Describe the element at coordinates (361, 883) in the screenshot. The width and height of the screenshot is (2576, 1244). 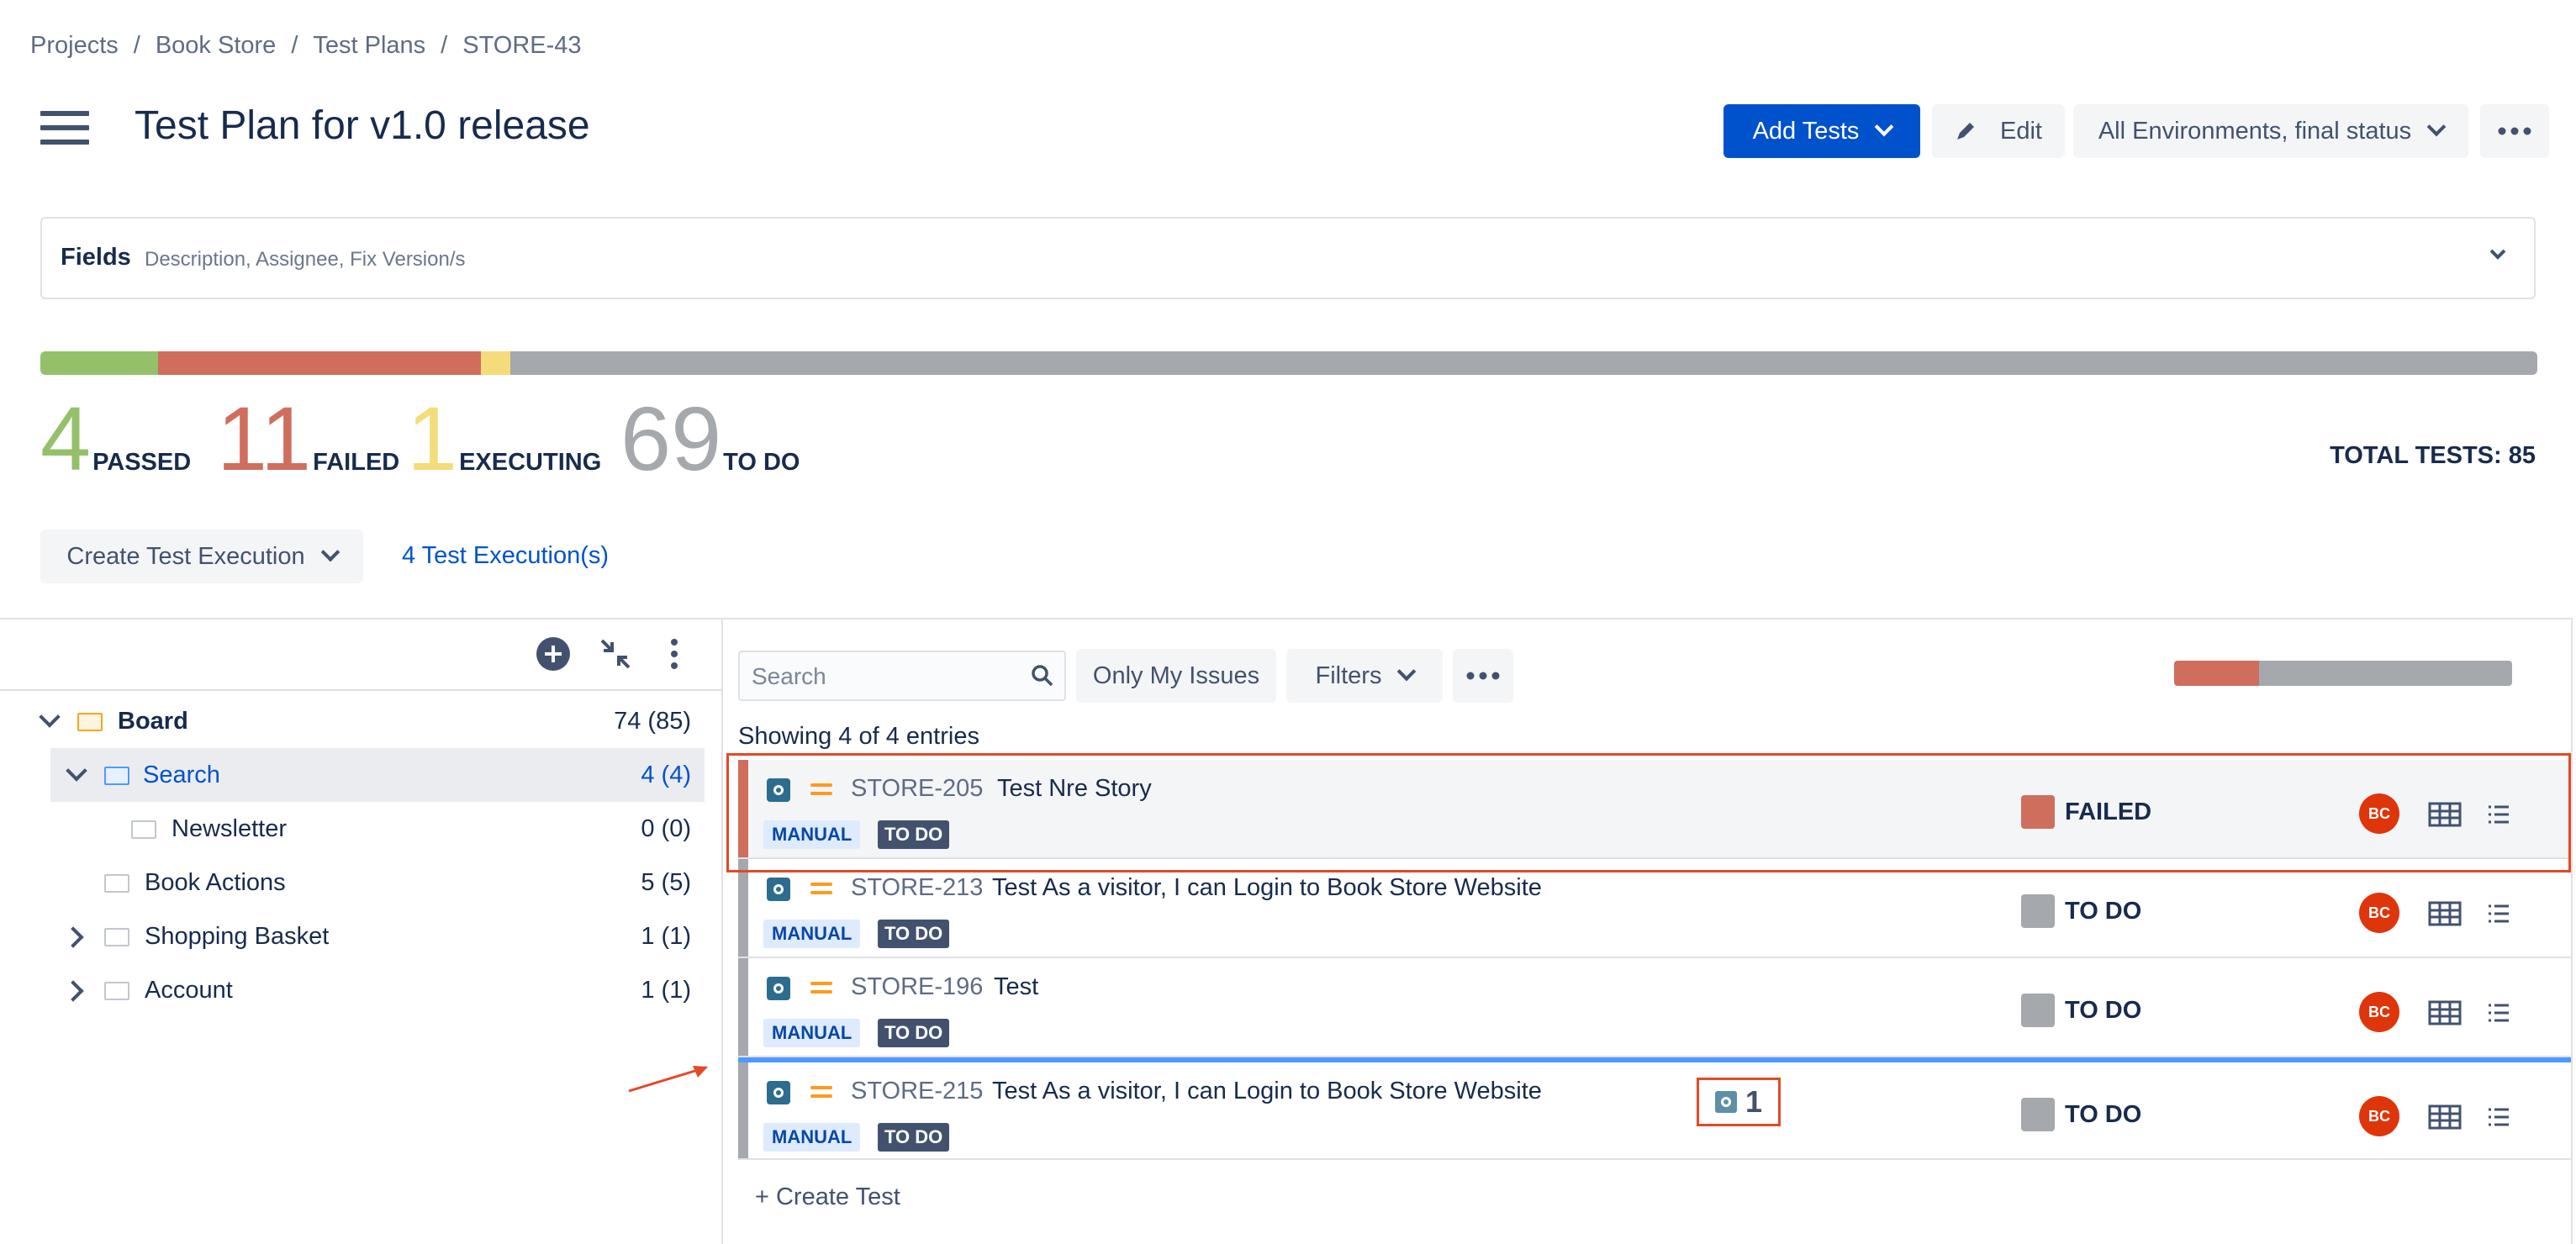
I see `tree-item-book-actions: Book Actions 5 (5)` at that location.